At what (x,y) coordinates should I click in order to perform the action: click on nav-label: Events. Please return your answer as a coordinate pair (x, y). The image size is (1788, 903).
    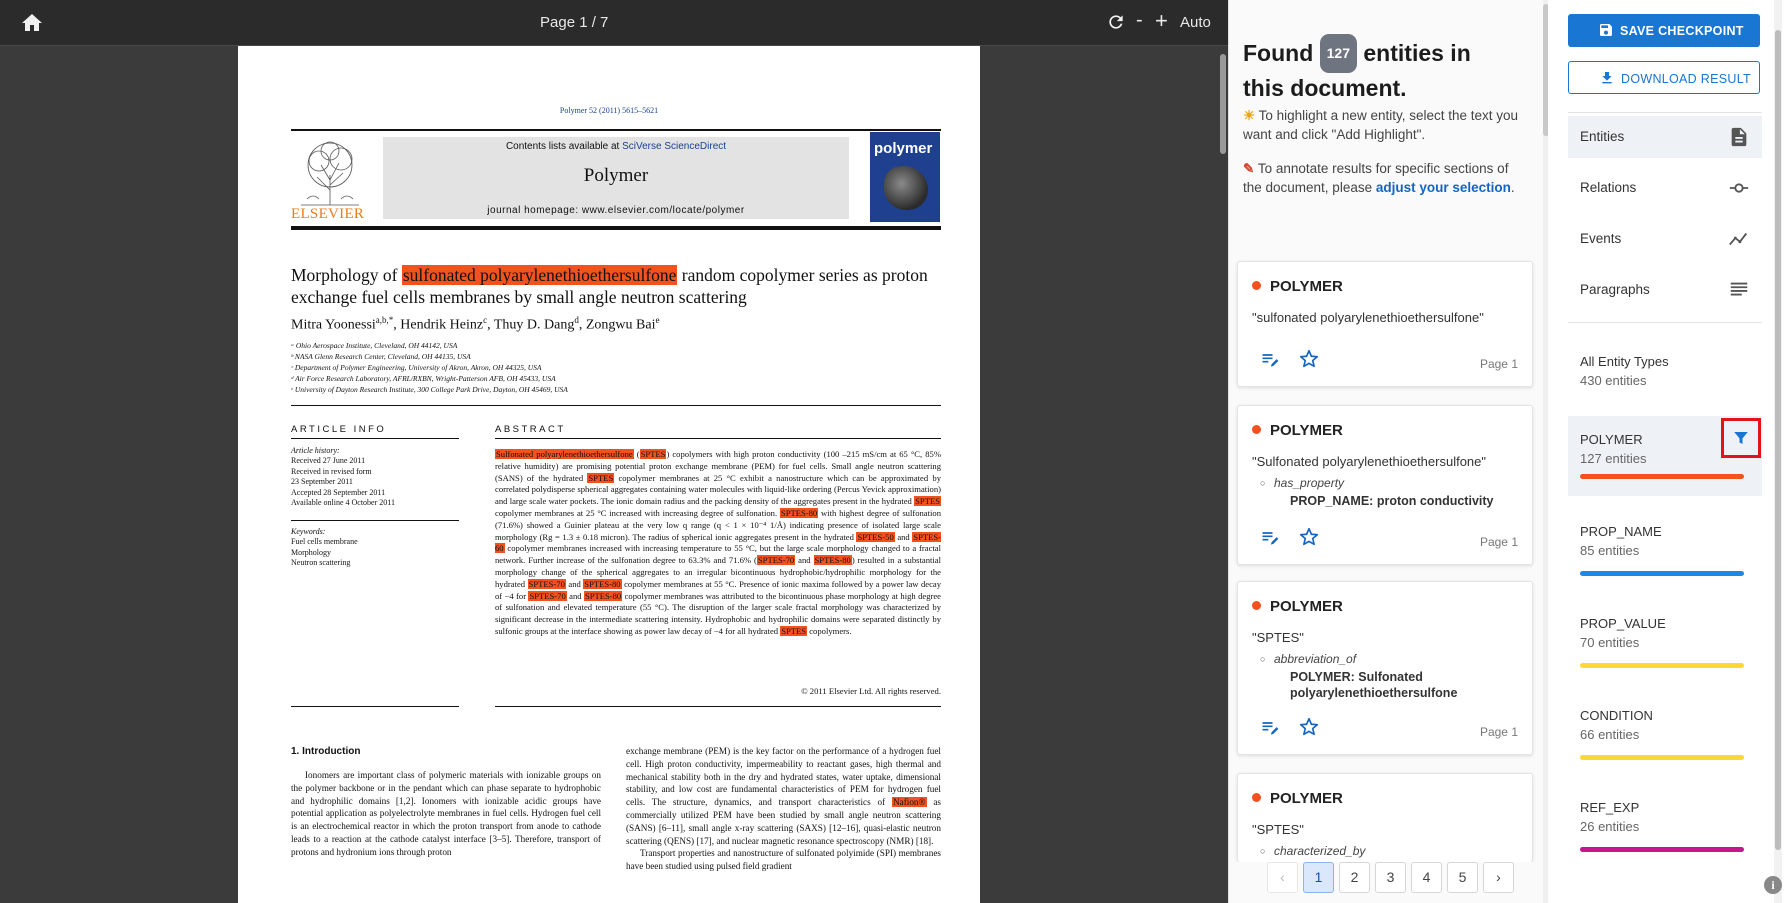
    Looking at the image, I should click on (1601, 238).